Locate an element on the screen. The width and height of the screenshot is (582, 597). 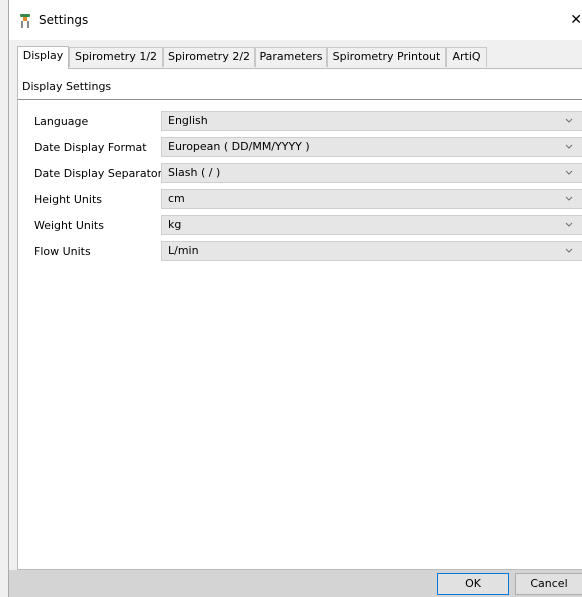
tab-spirometry-printout: Spirometry Printout is located at coordinates (386, 57).